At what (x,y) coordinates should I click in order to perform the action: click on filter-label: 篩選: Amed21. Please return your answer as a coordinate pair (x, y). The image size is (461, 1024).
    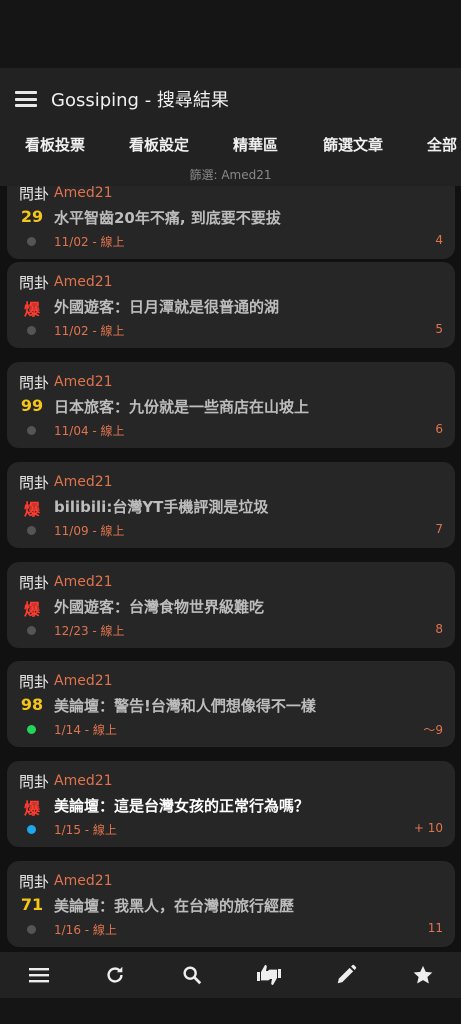
    Looking at the image, I should click on (230, 173).